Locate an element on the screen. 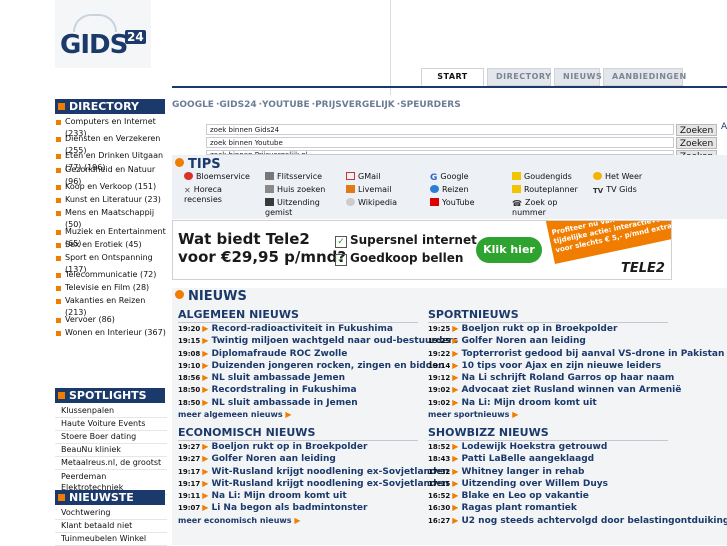  more-sport-link: meer sportnieuws ▶ is located at coordinates (548, 414).